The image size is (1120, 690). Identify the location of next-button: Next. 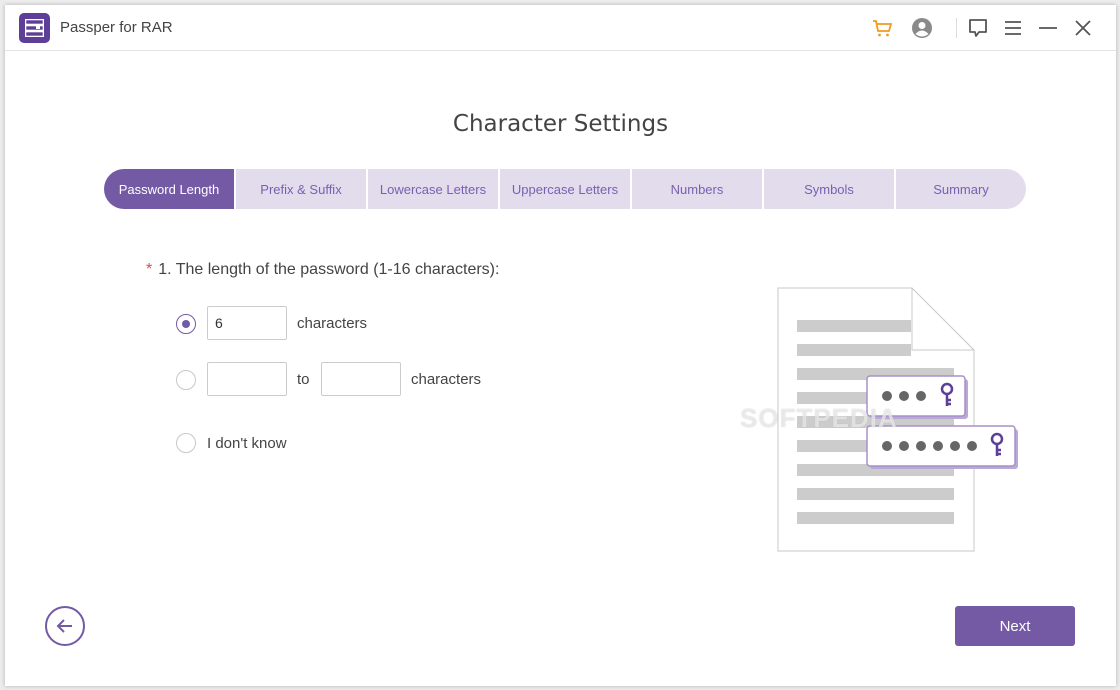
(1015, 626).